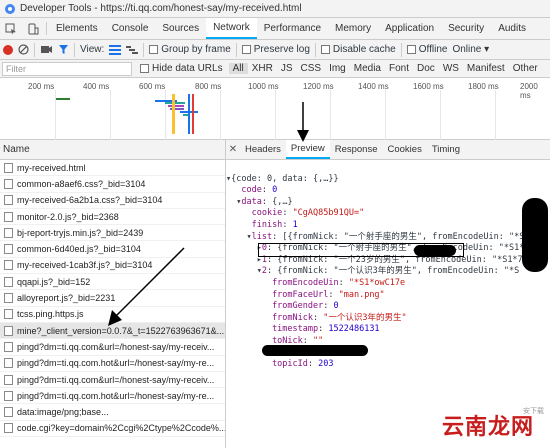  I want to click on filter-input: Filter, so click(67, 68).